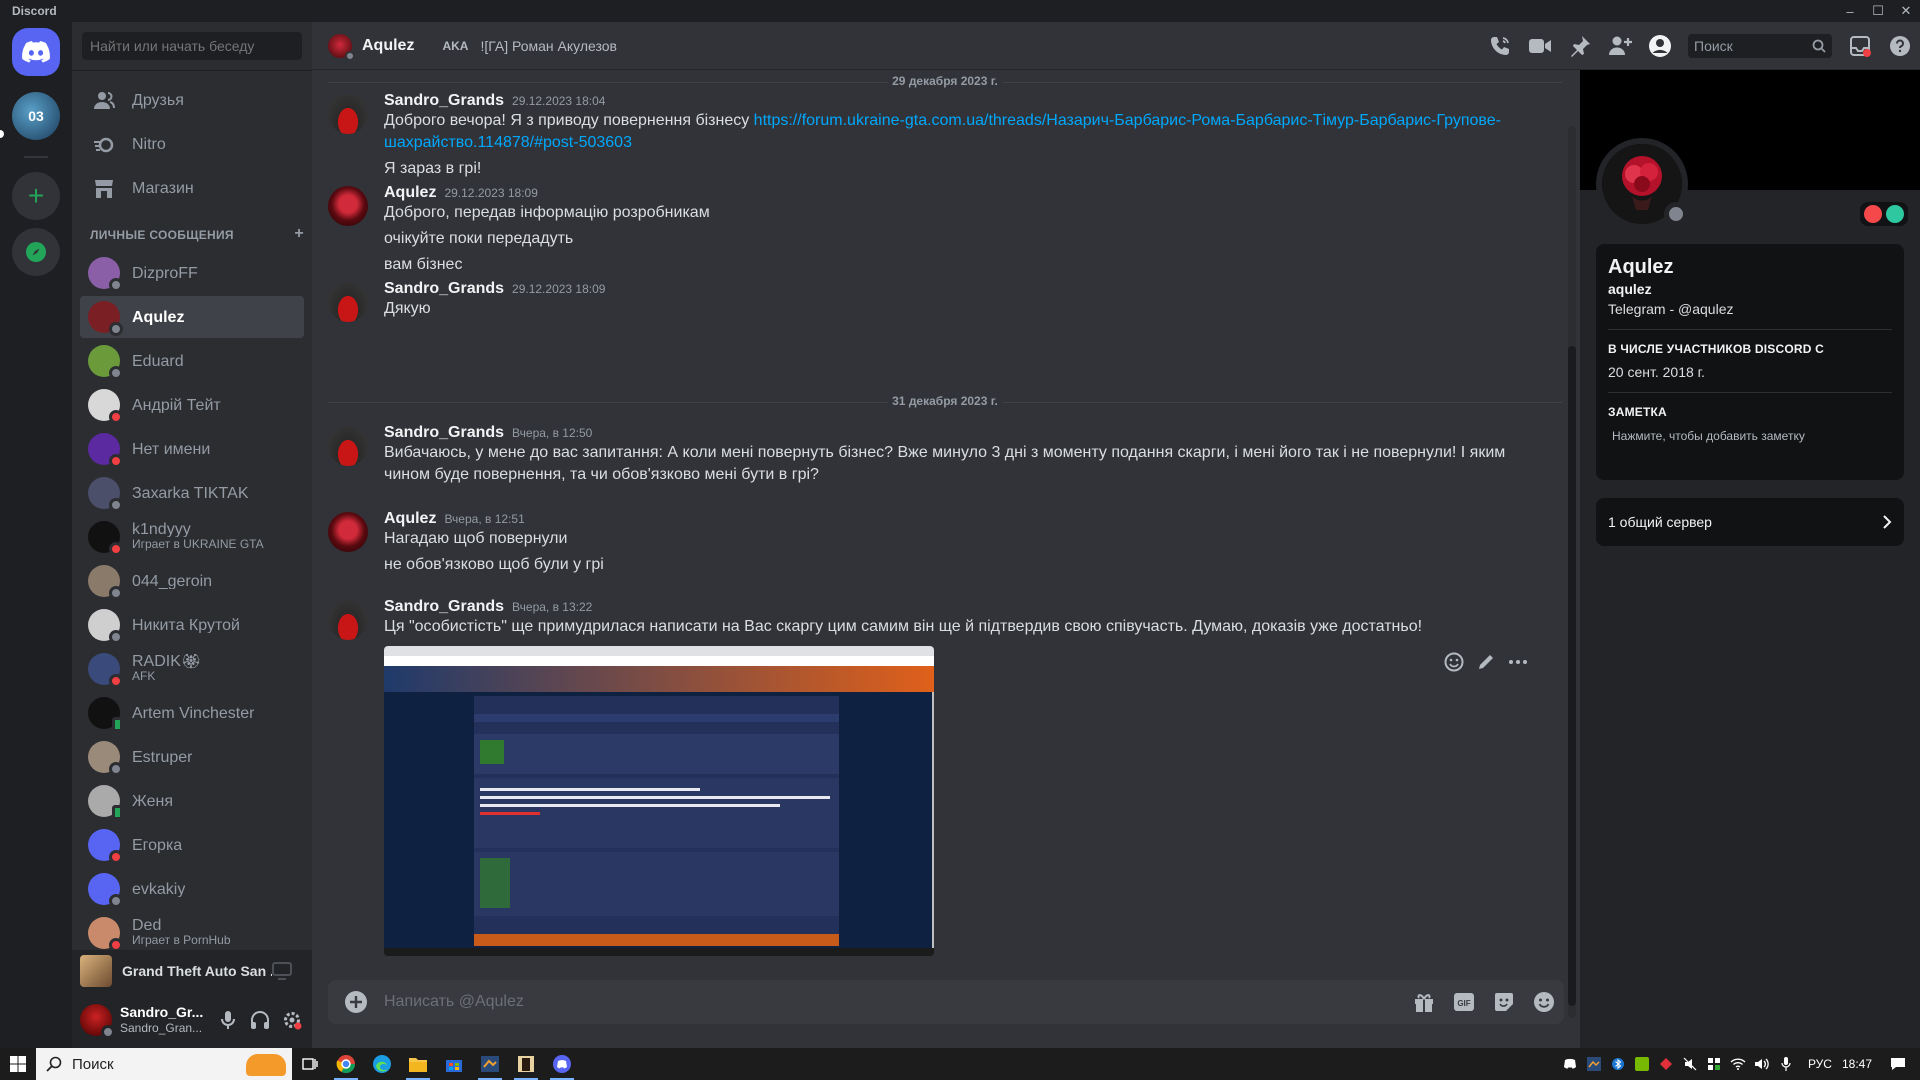 The height and width of the screenshot is (1080, 1920). Describe the element at coordinates (1895, 214) in the screenshot. I see `hypesquad-badge-icon` at that location.